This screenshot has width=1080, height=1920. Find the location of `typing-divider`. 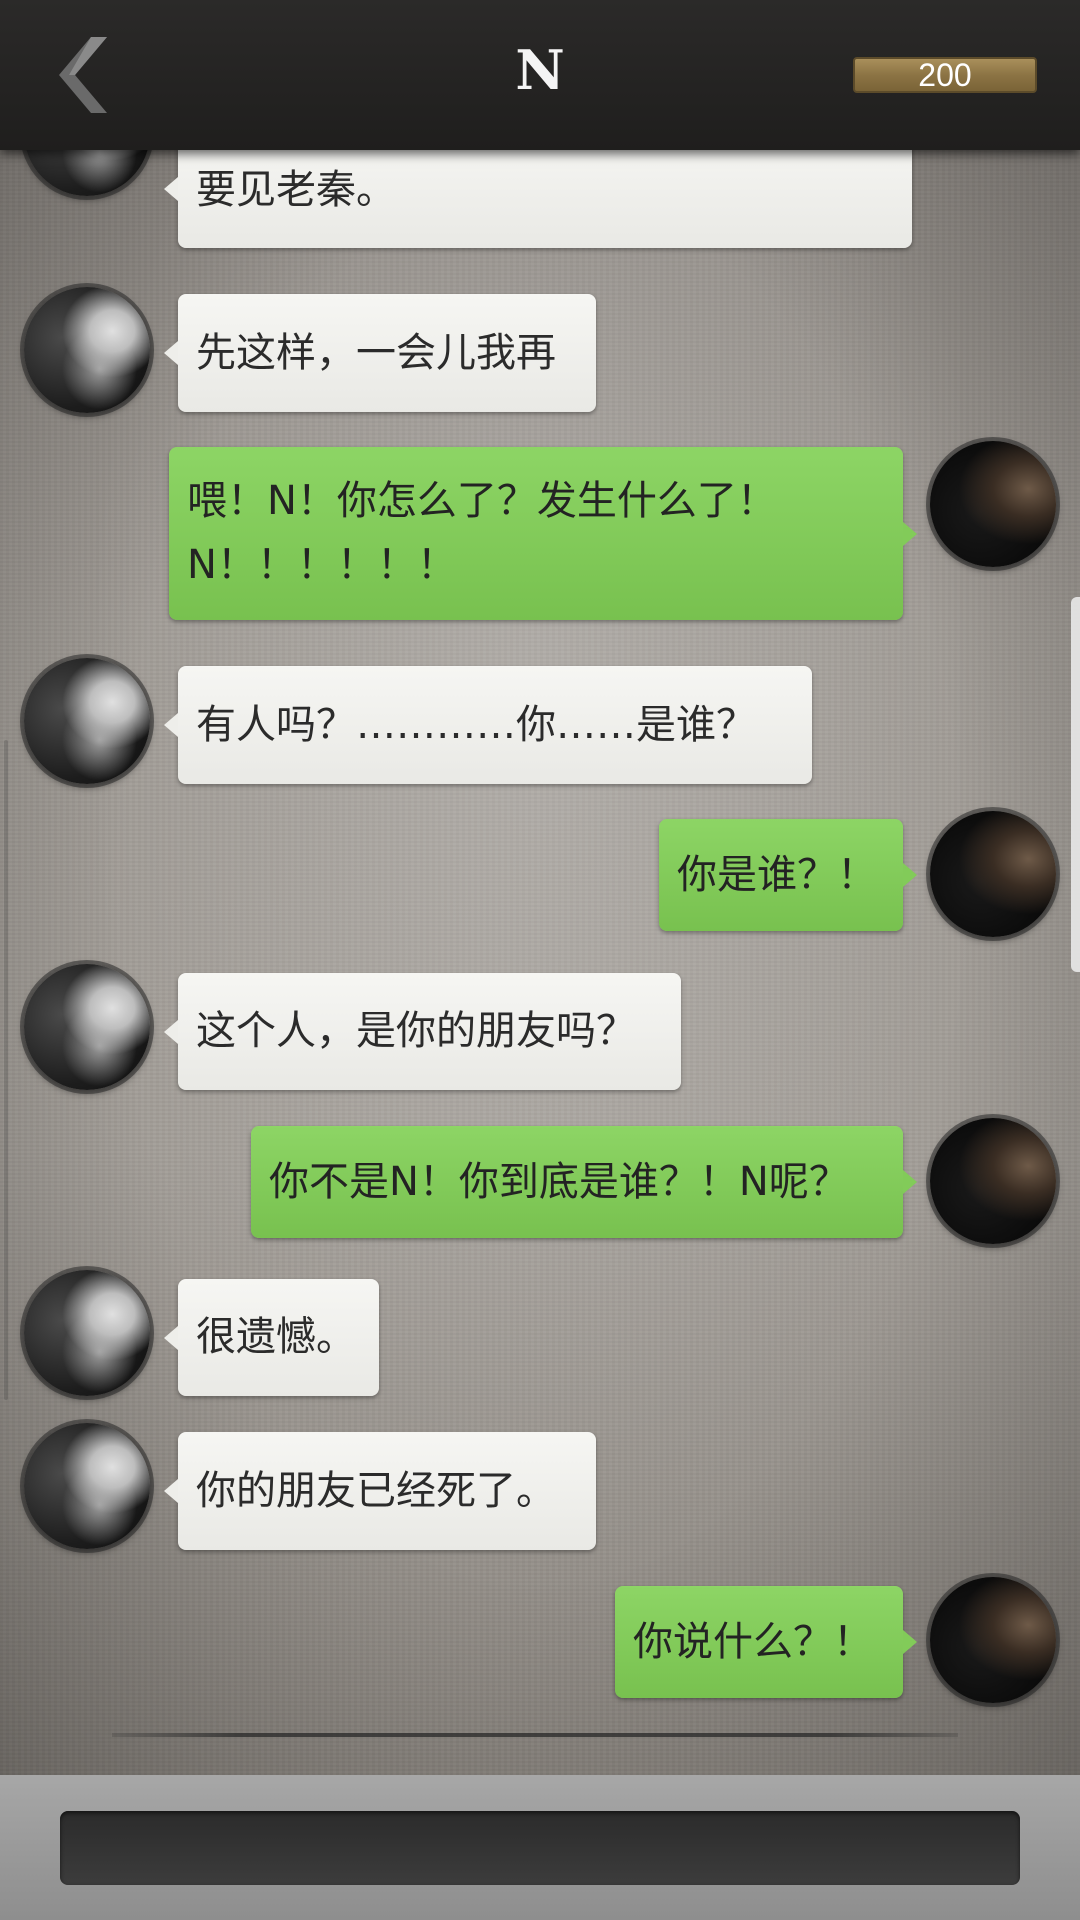

typing-divider is located at coordinates (535, 1735).